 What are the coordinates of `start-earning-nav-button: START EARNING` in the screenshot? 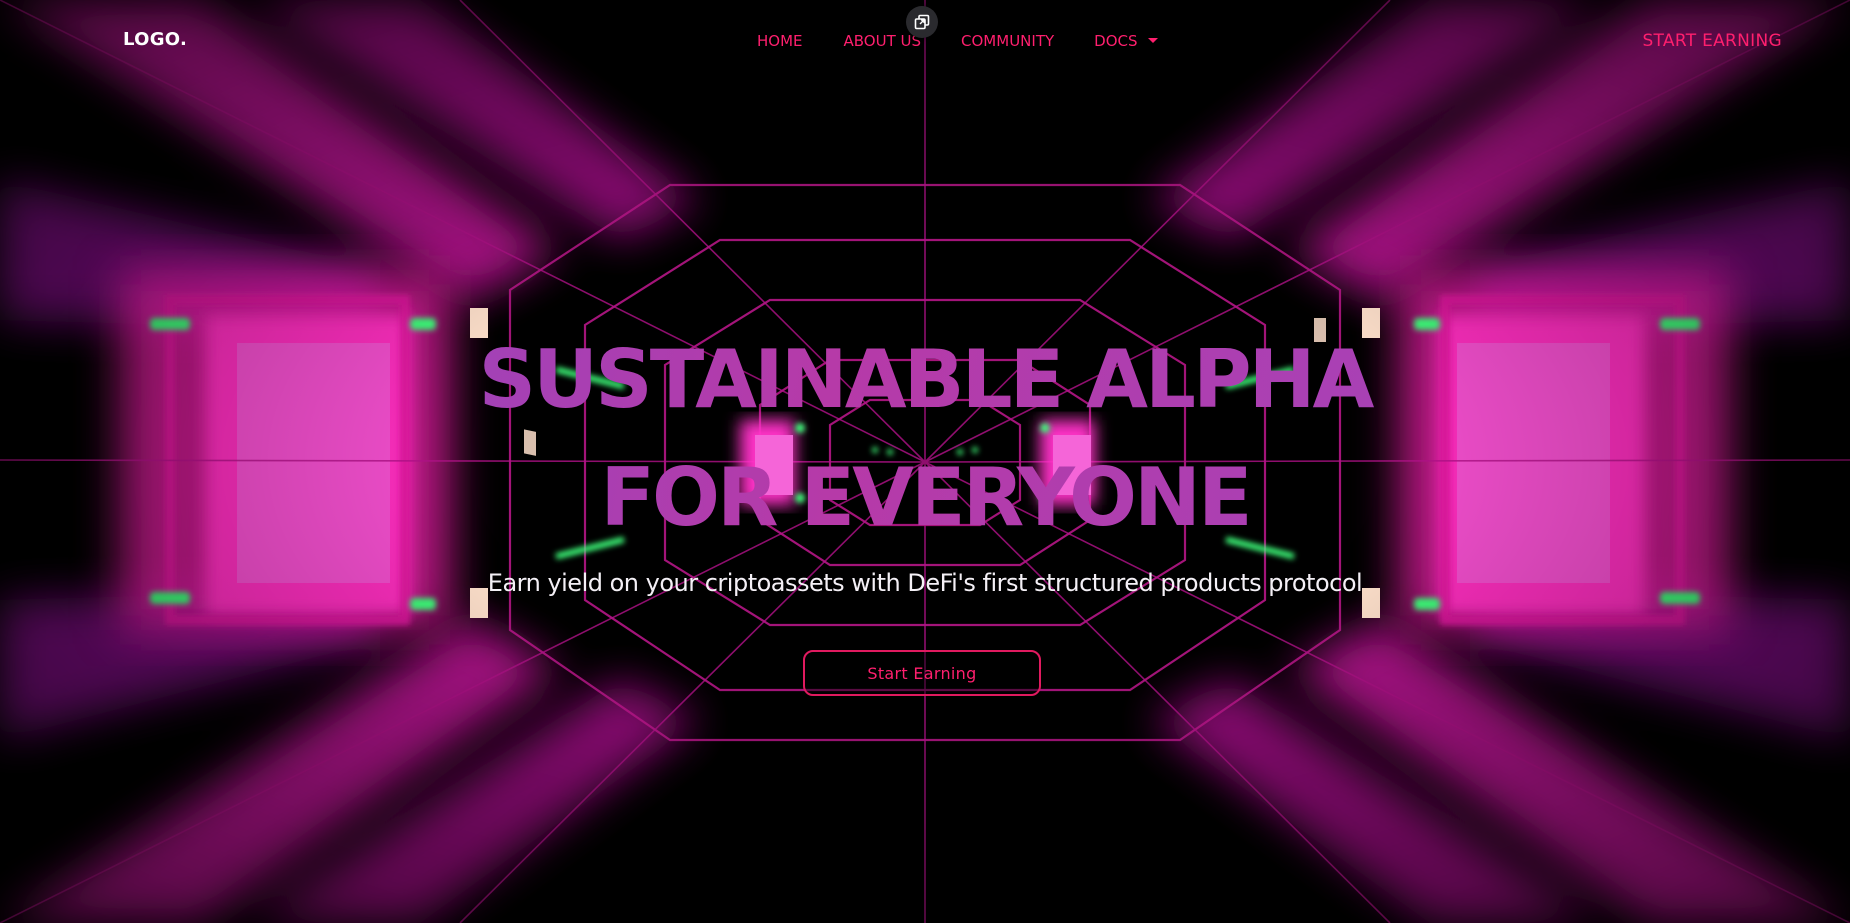 It's located at (1712, 41).